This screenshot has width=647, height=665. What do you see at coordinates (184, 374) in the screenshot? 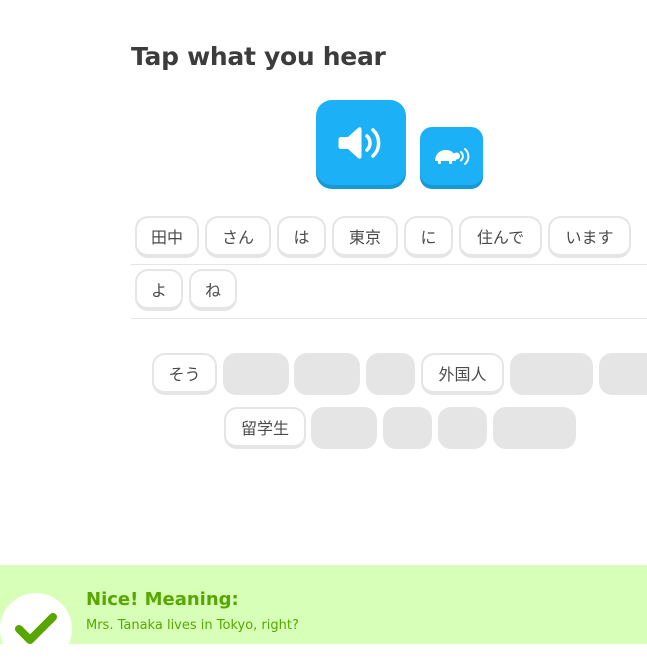
I see `word-bank-chip: そう` at bounding box center [184, 374].